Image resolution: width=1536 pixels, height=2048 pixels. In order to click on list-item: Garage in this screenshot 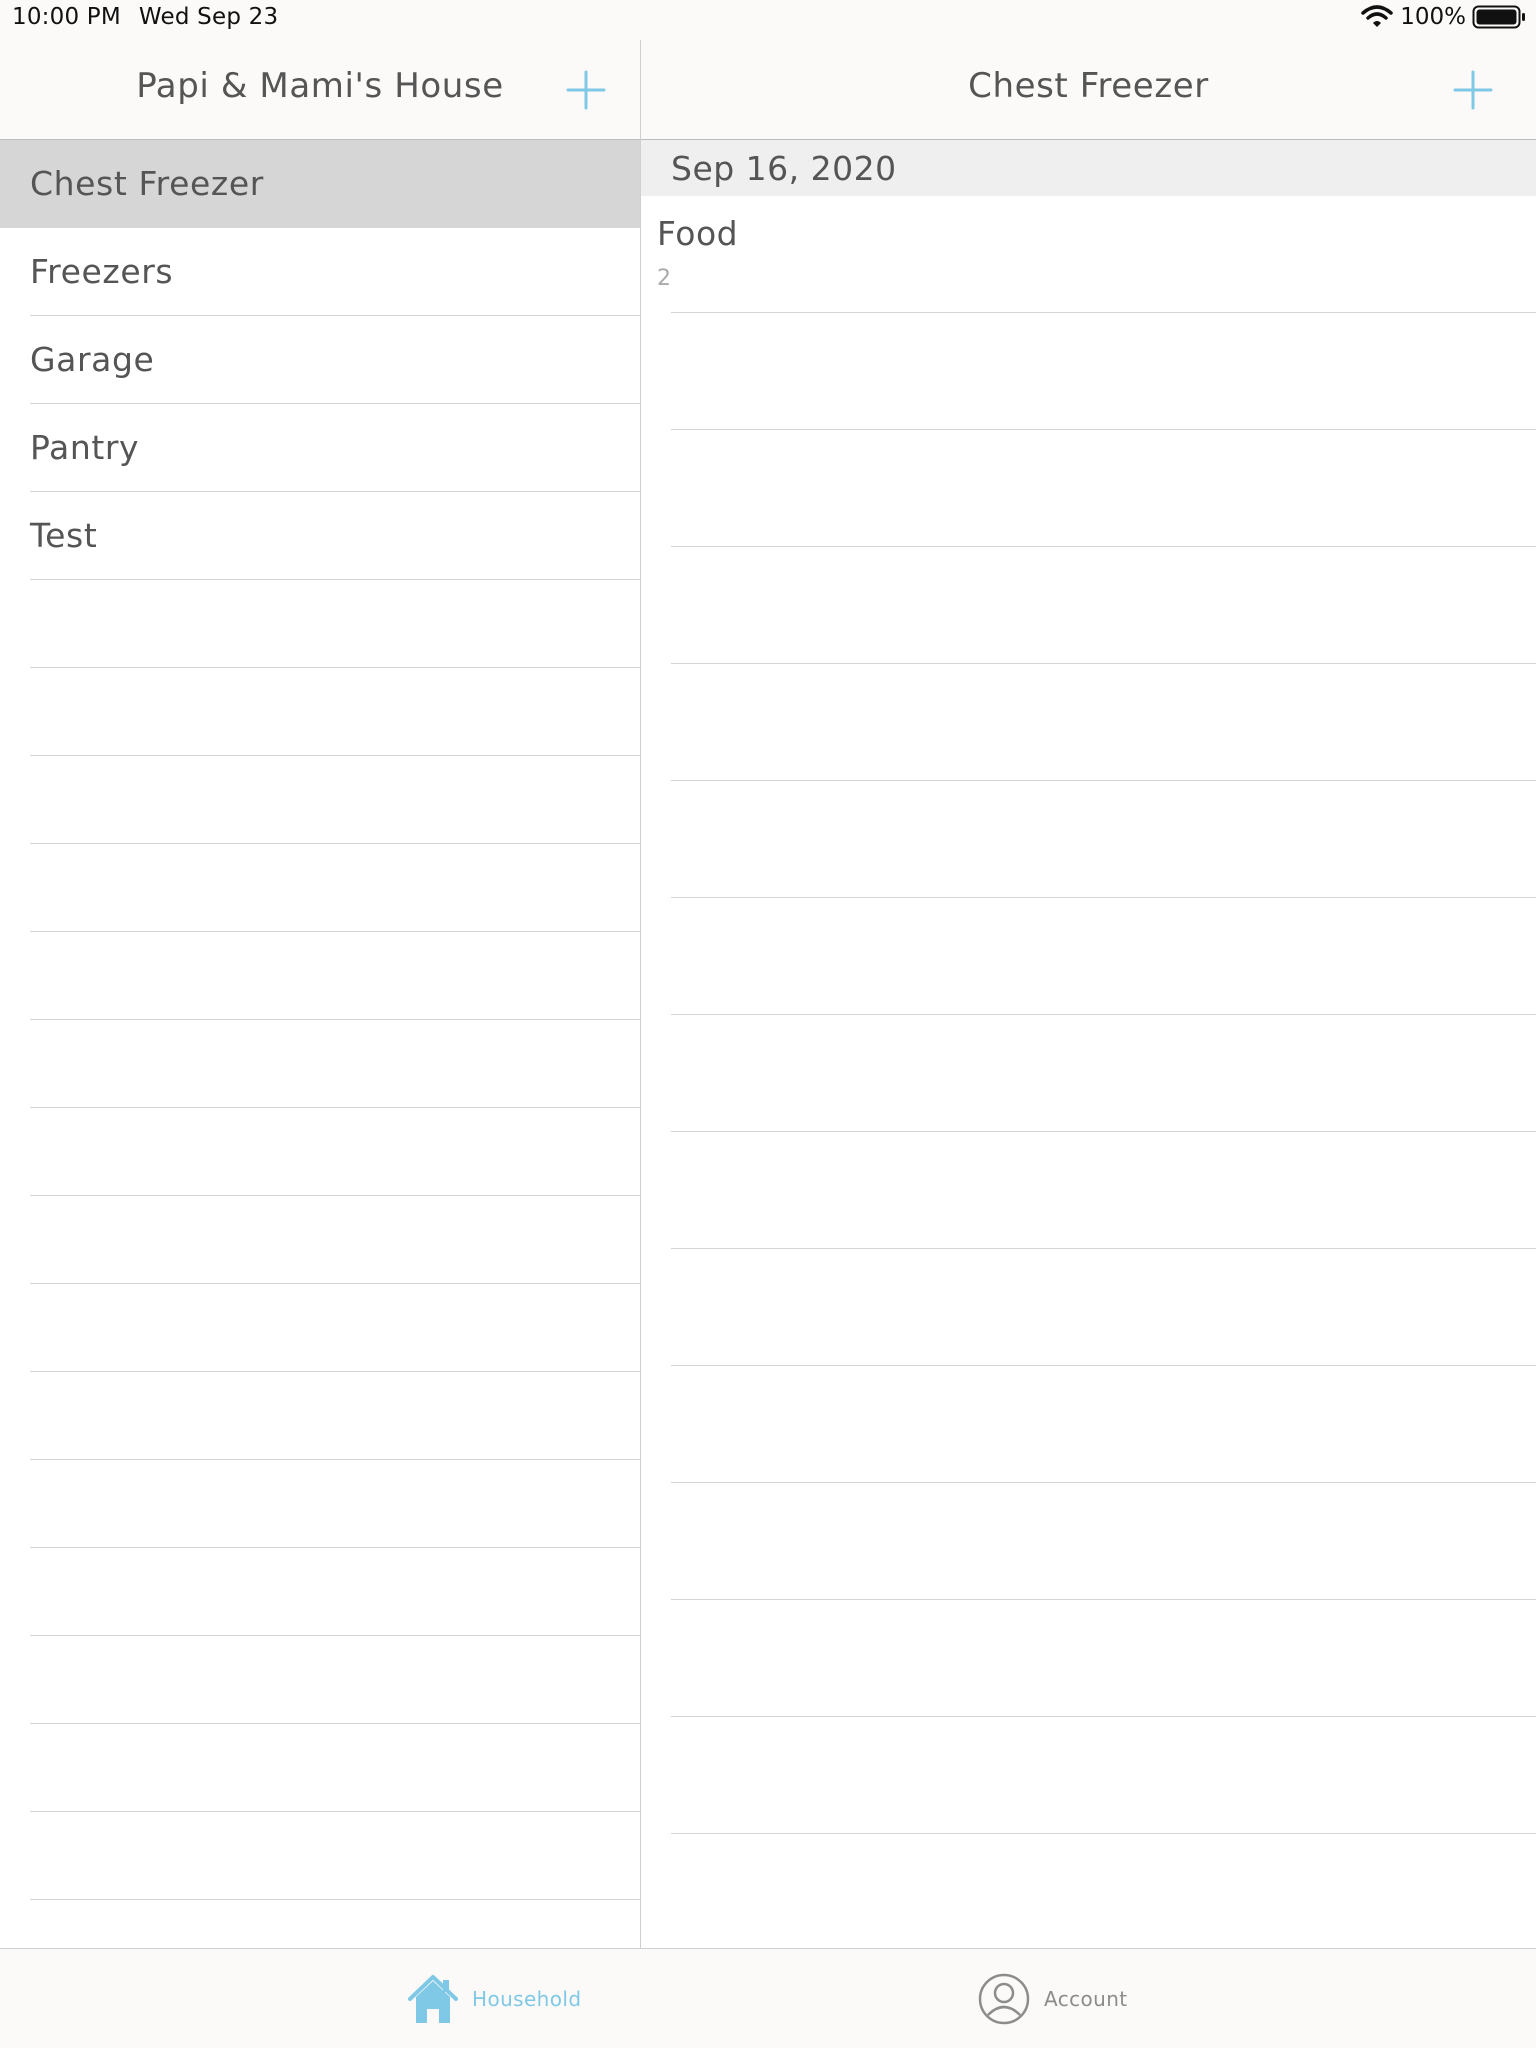, I will do `click(320, 360)`.